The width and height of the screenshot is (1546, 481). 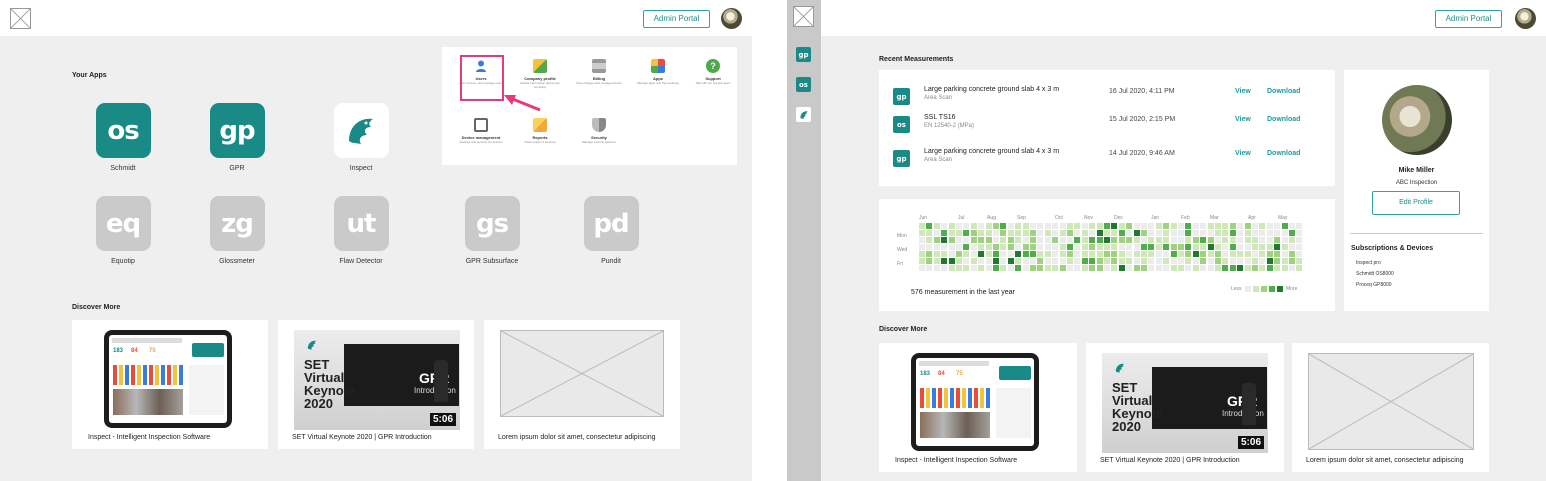 What do you see at coordinates (123, 137) in the screenshot?
I see `app-schmidt: os Schmidt` at bounding box center [123, 137].